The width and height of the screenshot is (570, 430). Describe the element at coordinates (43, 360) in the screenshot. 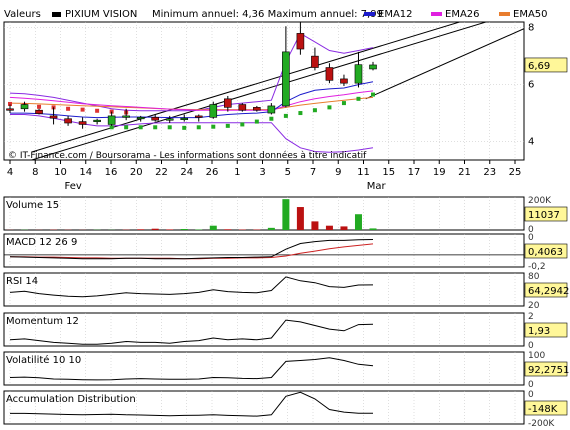

I see `indicator-title: Volatilité 10 10` at that location.